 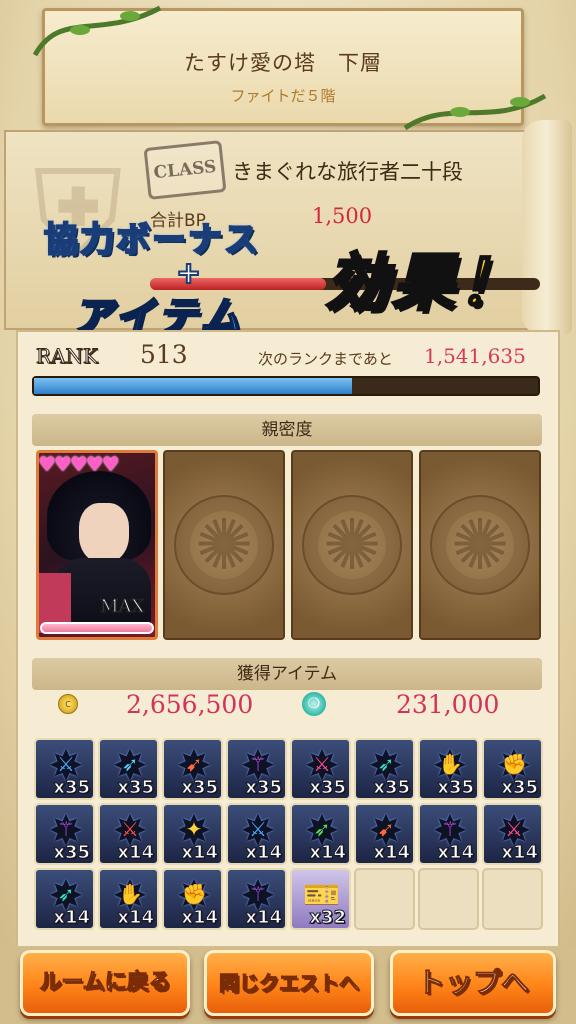 I want to click on back-to-room-label: ルームに戻る, so click(x=105, y=983).